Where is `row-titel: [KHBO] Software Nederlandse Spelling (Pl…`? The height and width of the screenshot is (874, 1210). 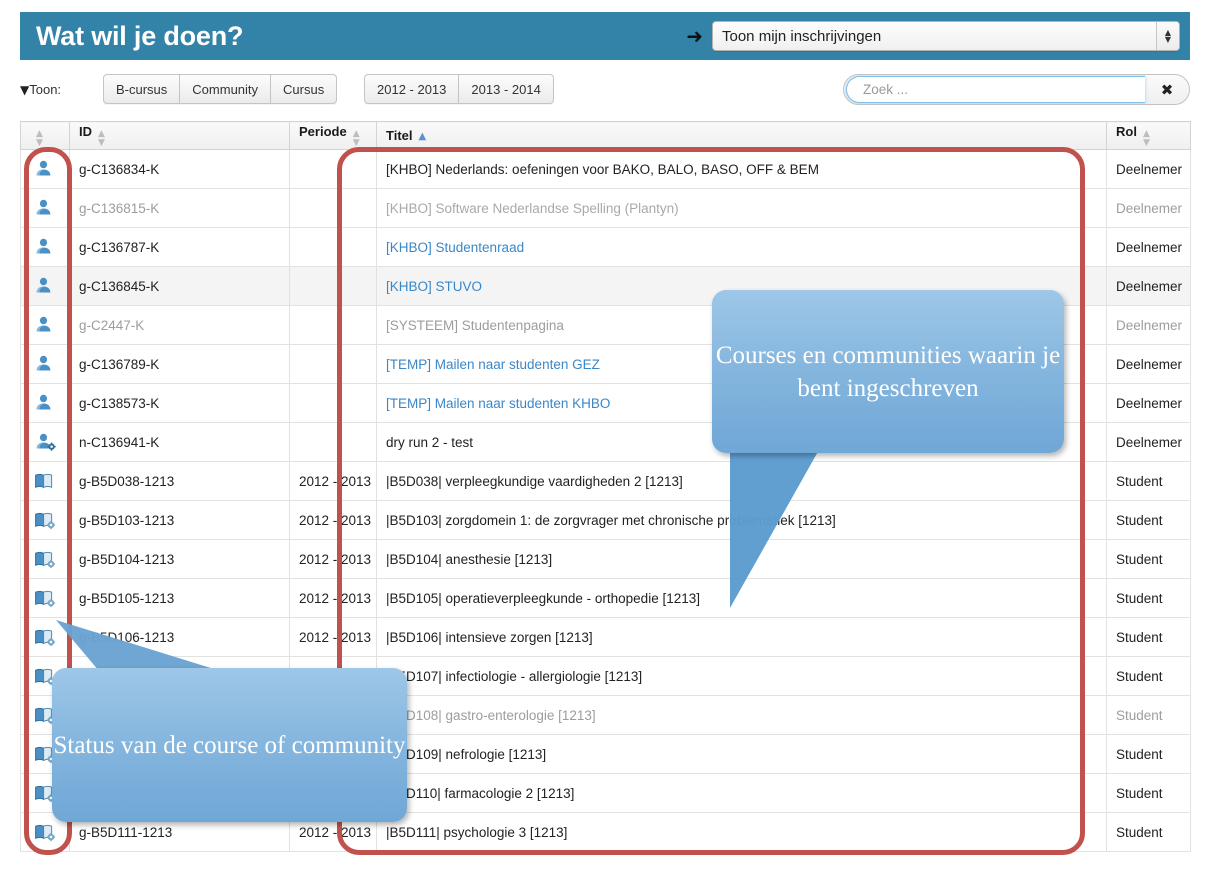 row-titel: [KHBO] Software Nederlandse Spelling (Pl… is located at coordinates (741, 208).